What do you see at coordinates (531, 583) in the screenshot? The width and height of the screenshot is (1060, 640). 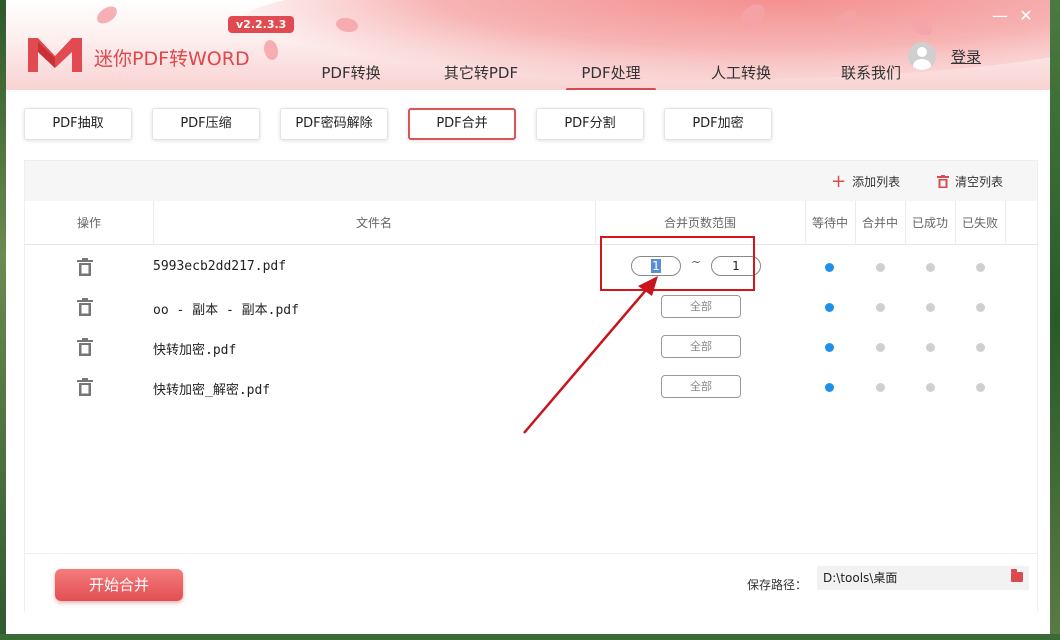 I see `footer-bar: 开始合并 保存路径： D:\tools\桌面` at bounding box center [531, 583].